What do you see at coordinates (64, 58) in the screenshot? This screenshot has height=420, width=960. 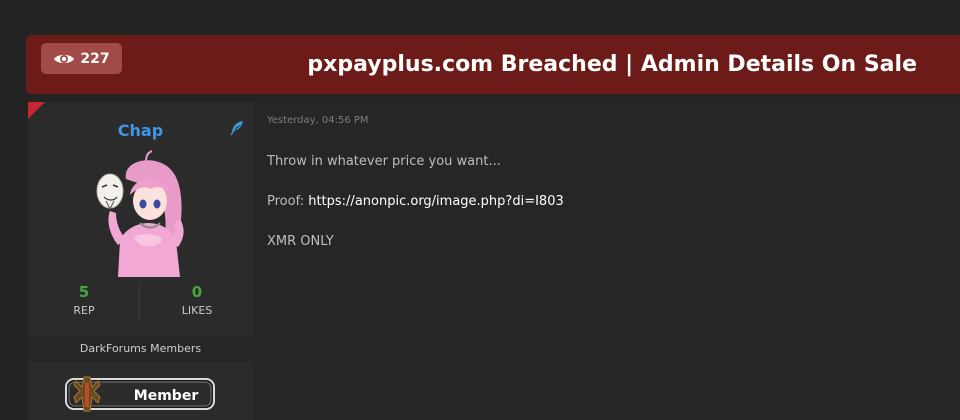 I see `eye-icon` at bounding box center [64, 58].